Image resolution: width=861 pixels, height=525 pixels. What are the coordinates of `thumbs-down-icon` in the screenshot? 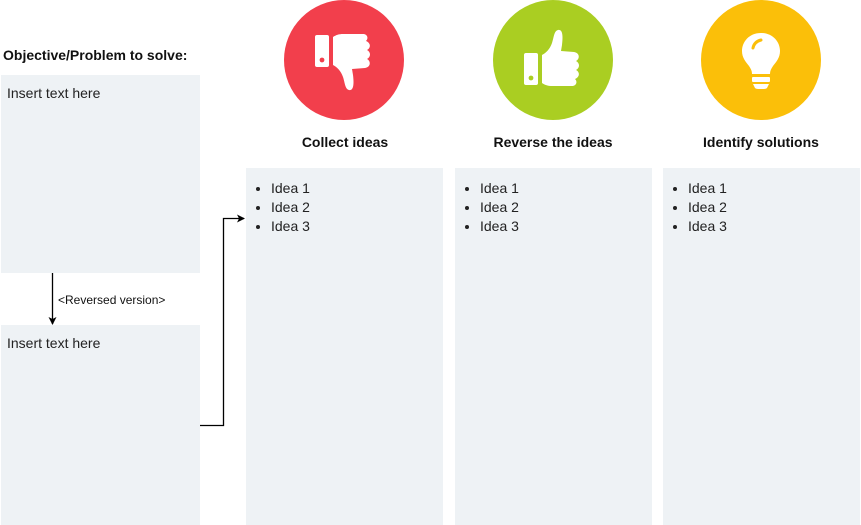 It's located at (342, 62).